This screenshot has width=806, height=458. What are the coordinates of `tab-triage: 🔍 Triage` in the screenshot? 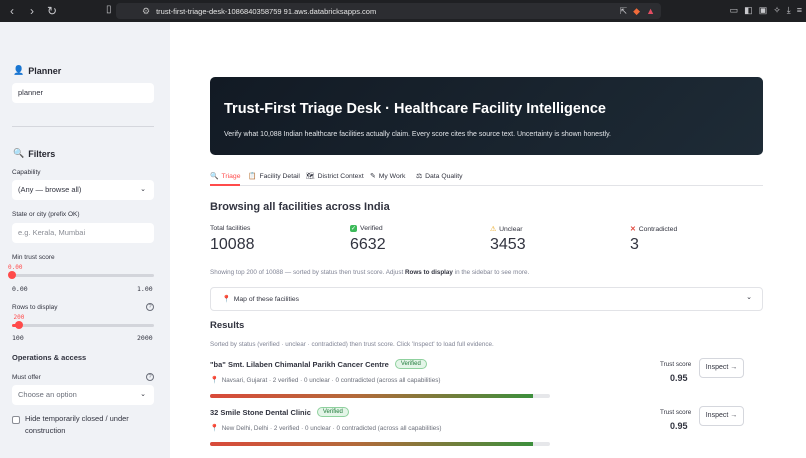 It's located at (225, 176).